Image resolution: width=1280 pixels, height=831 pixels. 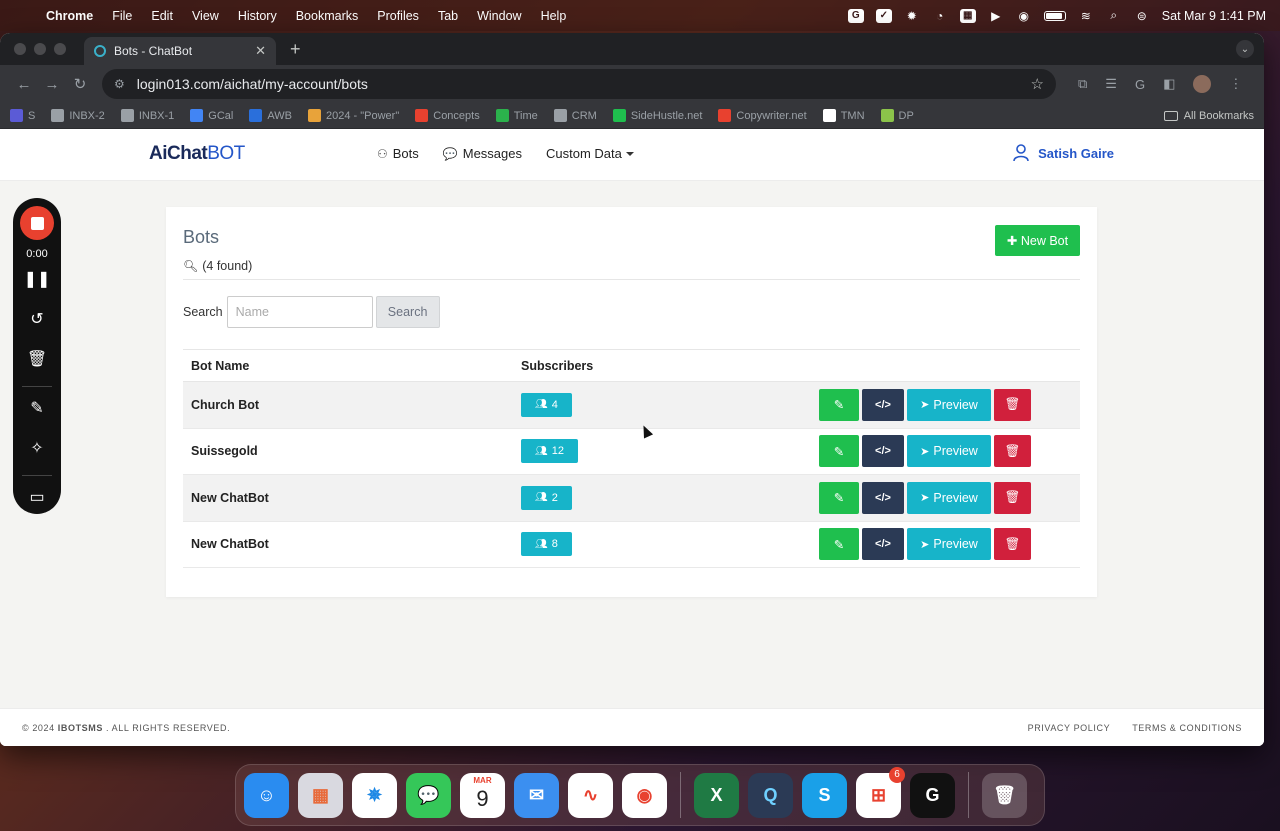 What do you see at coordinates (575, 115) in the screenshot?
I see `bookmark-item: CRM` at bounding box center [575, 115].